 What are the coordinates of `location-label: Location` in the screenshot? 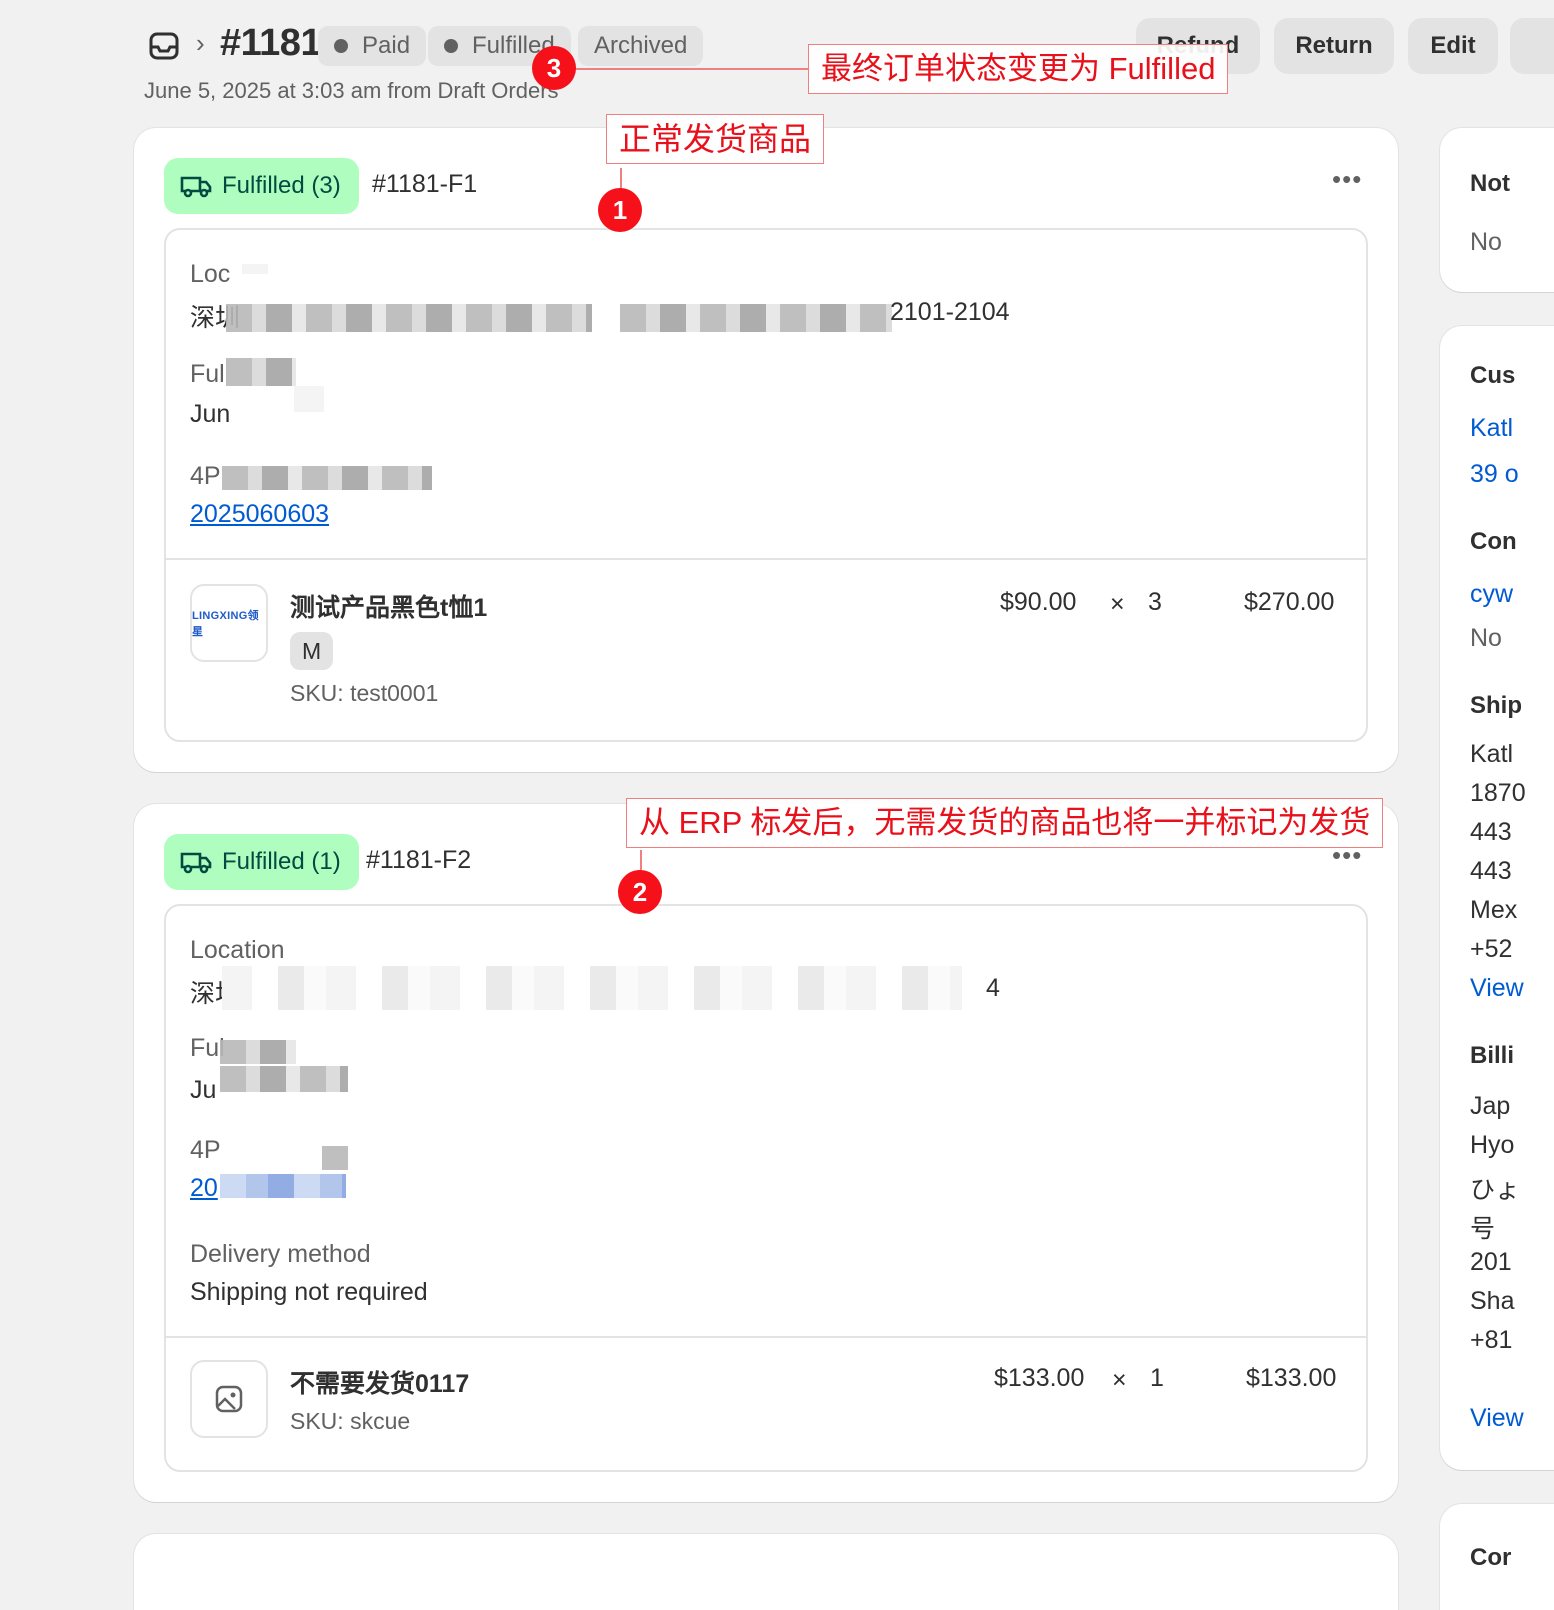 It's located at (237, 950).